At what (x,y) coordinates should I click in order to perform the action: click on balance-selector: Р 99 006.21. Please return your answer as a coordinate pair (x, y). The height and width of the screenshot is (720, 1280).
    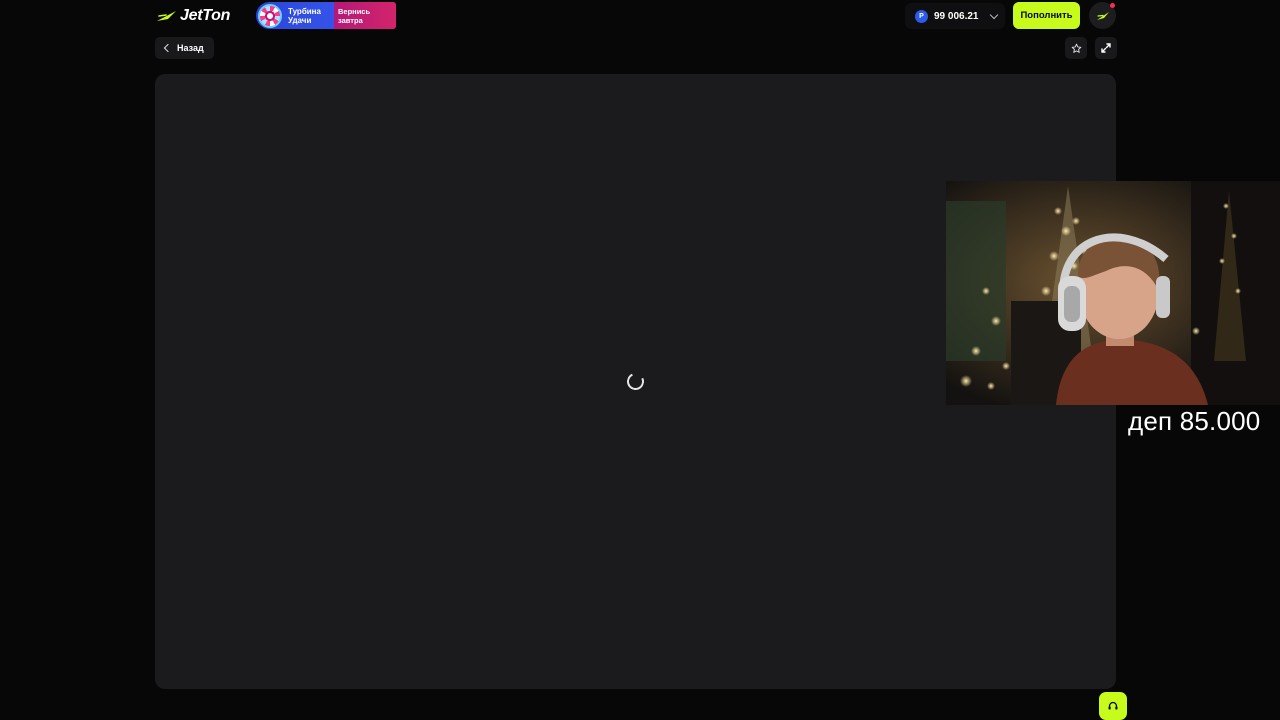
    Looking at the image, I should click on (955, 16).